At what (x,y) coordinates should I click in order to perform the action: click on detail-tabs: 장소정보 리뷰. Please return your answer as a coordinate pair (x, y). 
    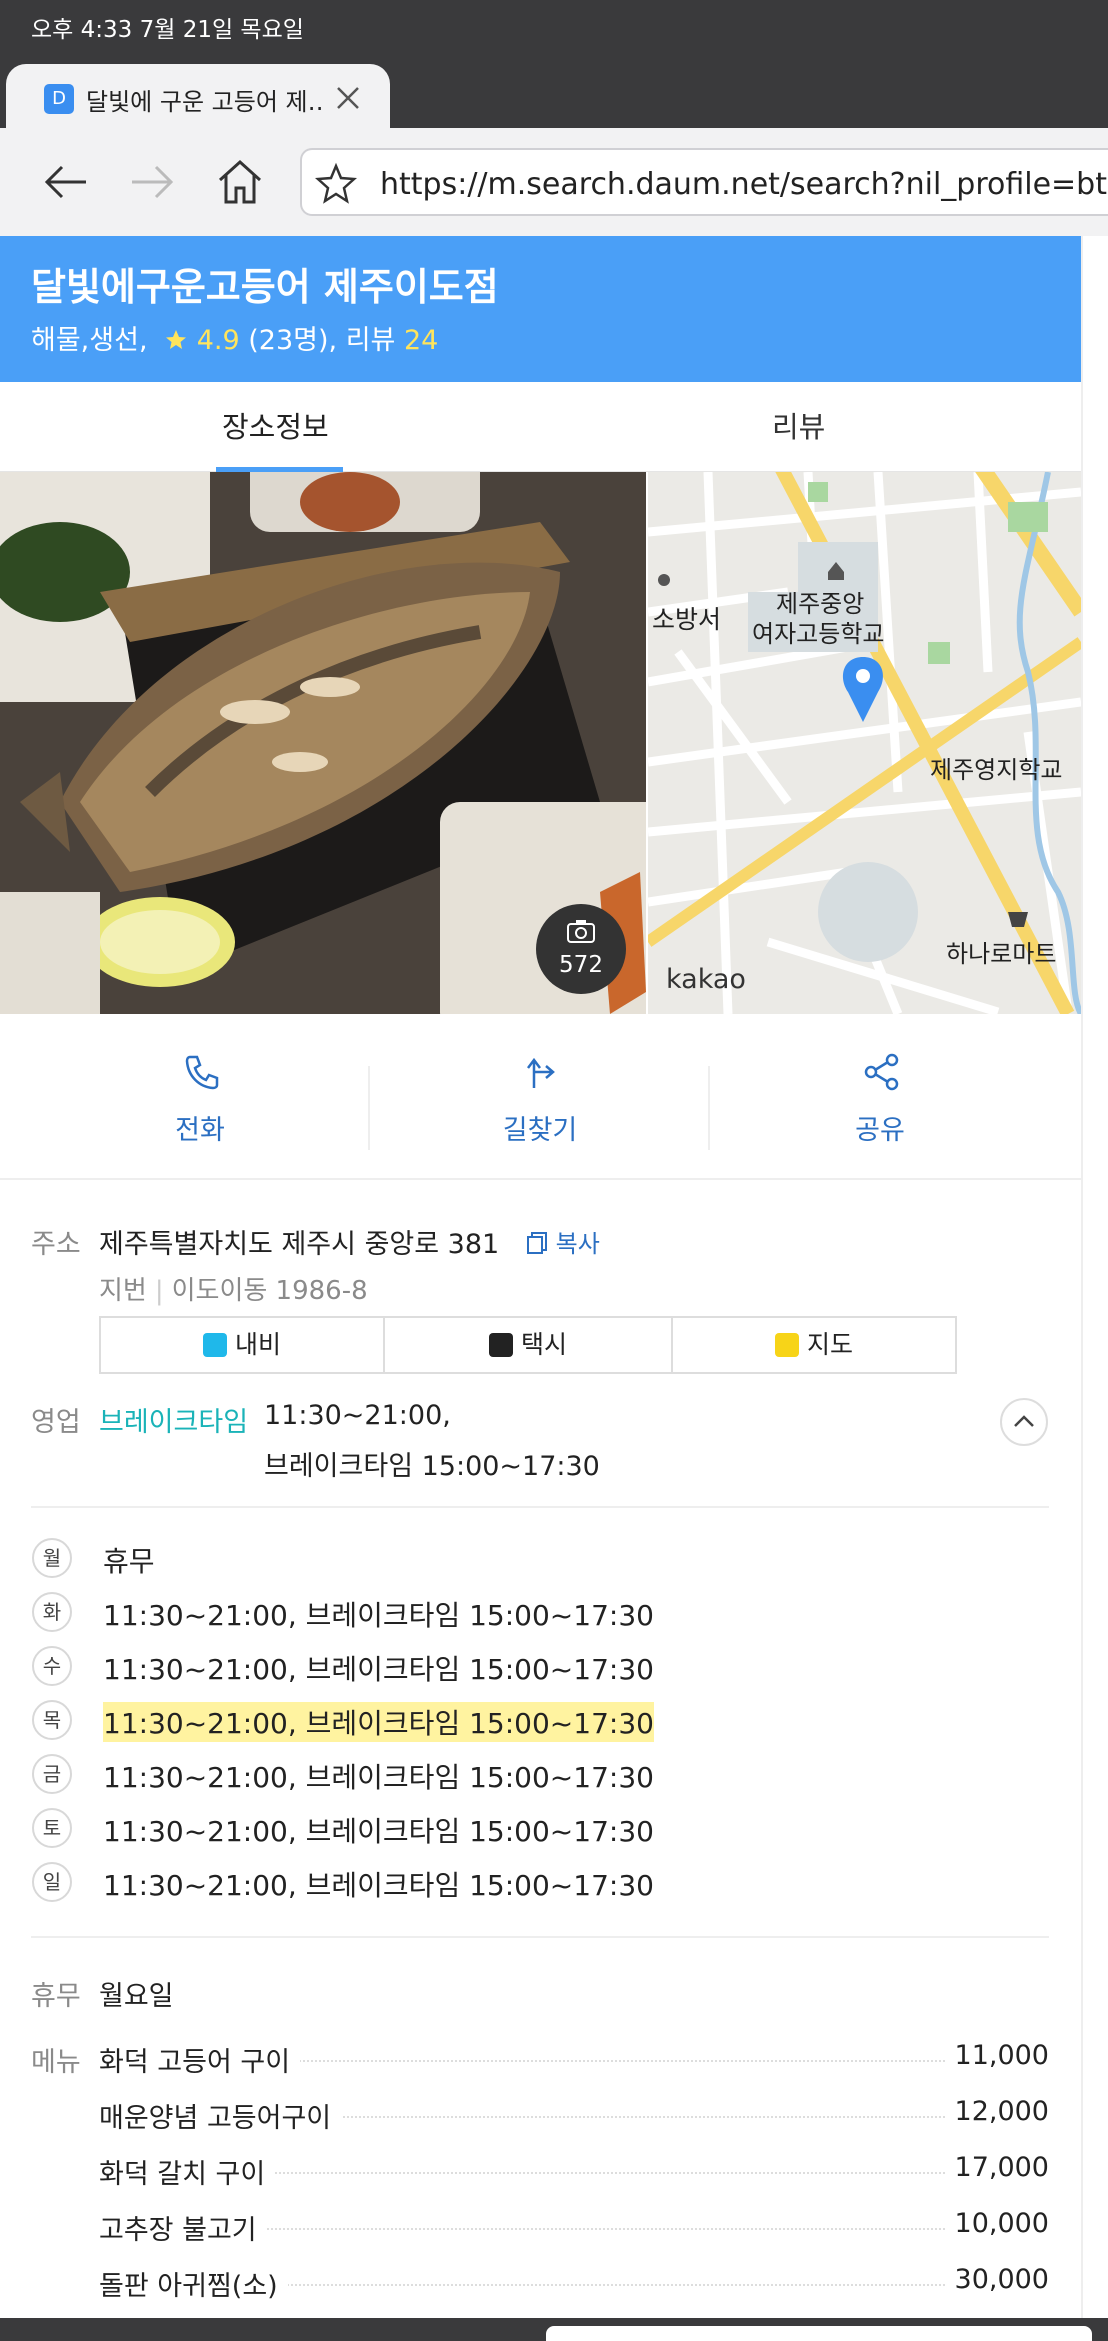
    Looking at the image, I should click on (540, 427).